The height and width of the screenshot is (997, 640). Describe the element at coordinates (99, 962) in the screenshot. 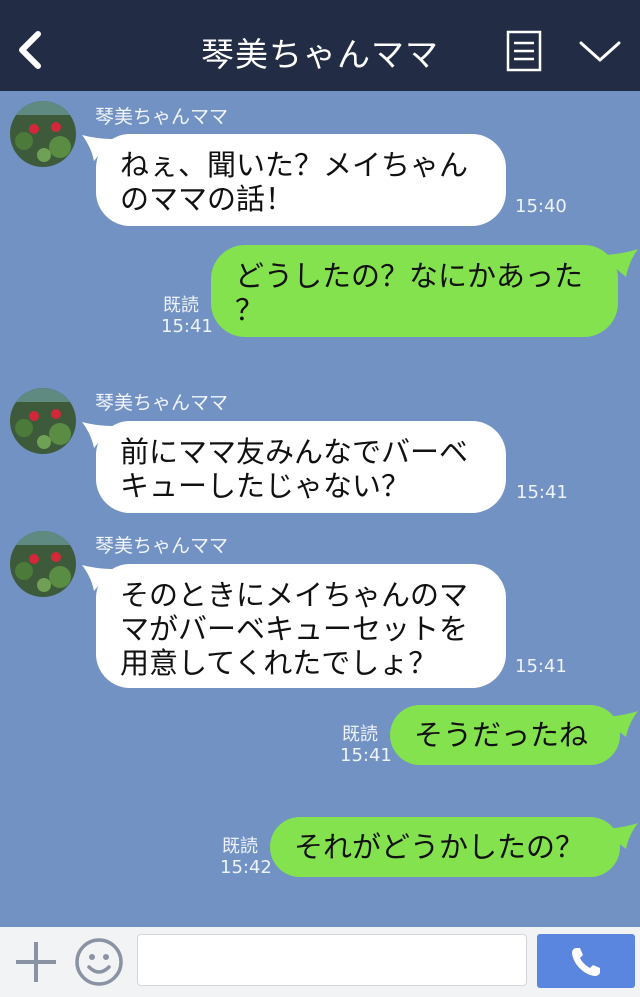

I see `emoji-icon` at that location.